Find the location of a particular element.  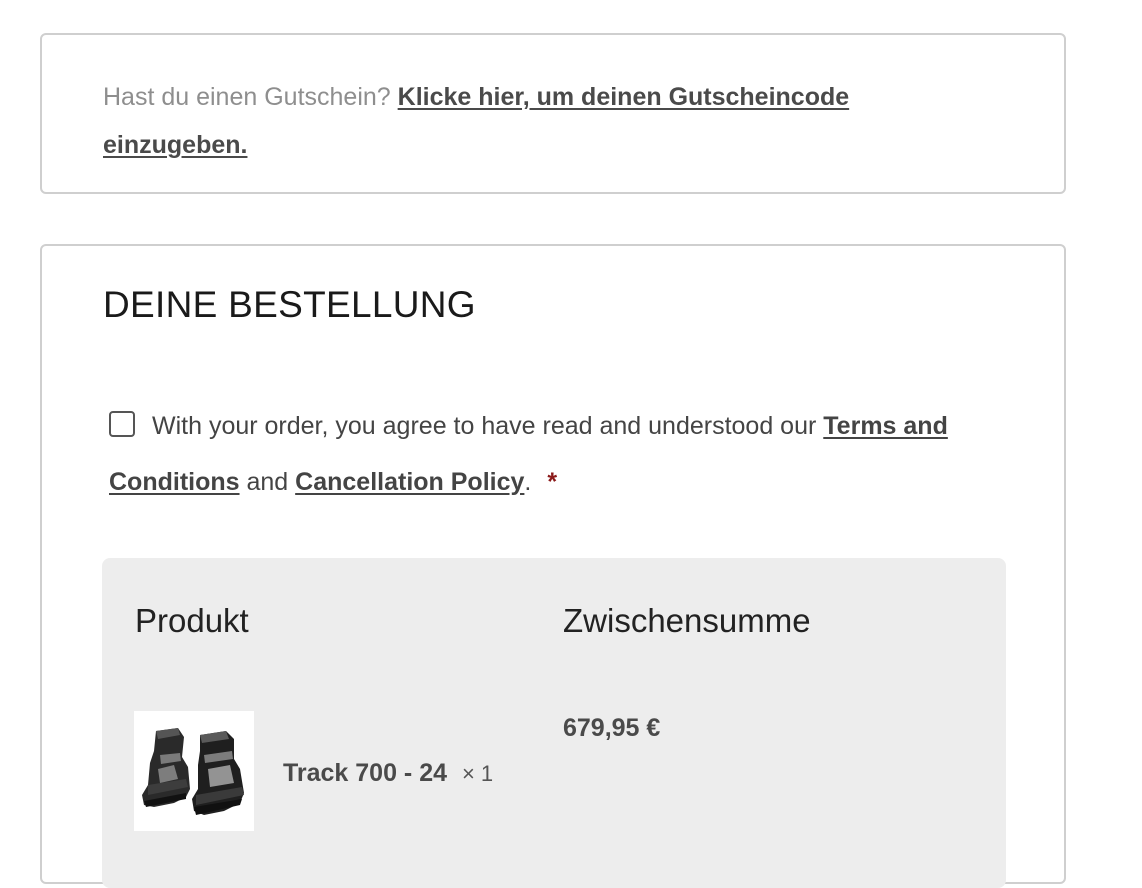

ski-boots-image is located at coordinates (194, 771).